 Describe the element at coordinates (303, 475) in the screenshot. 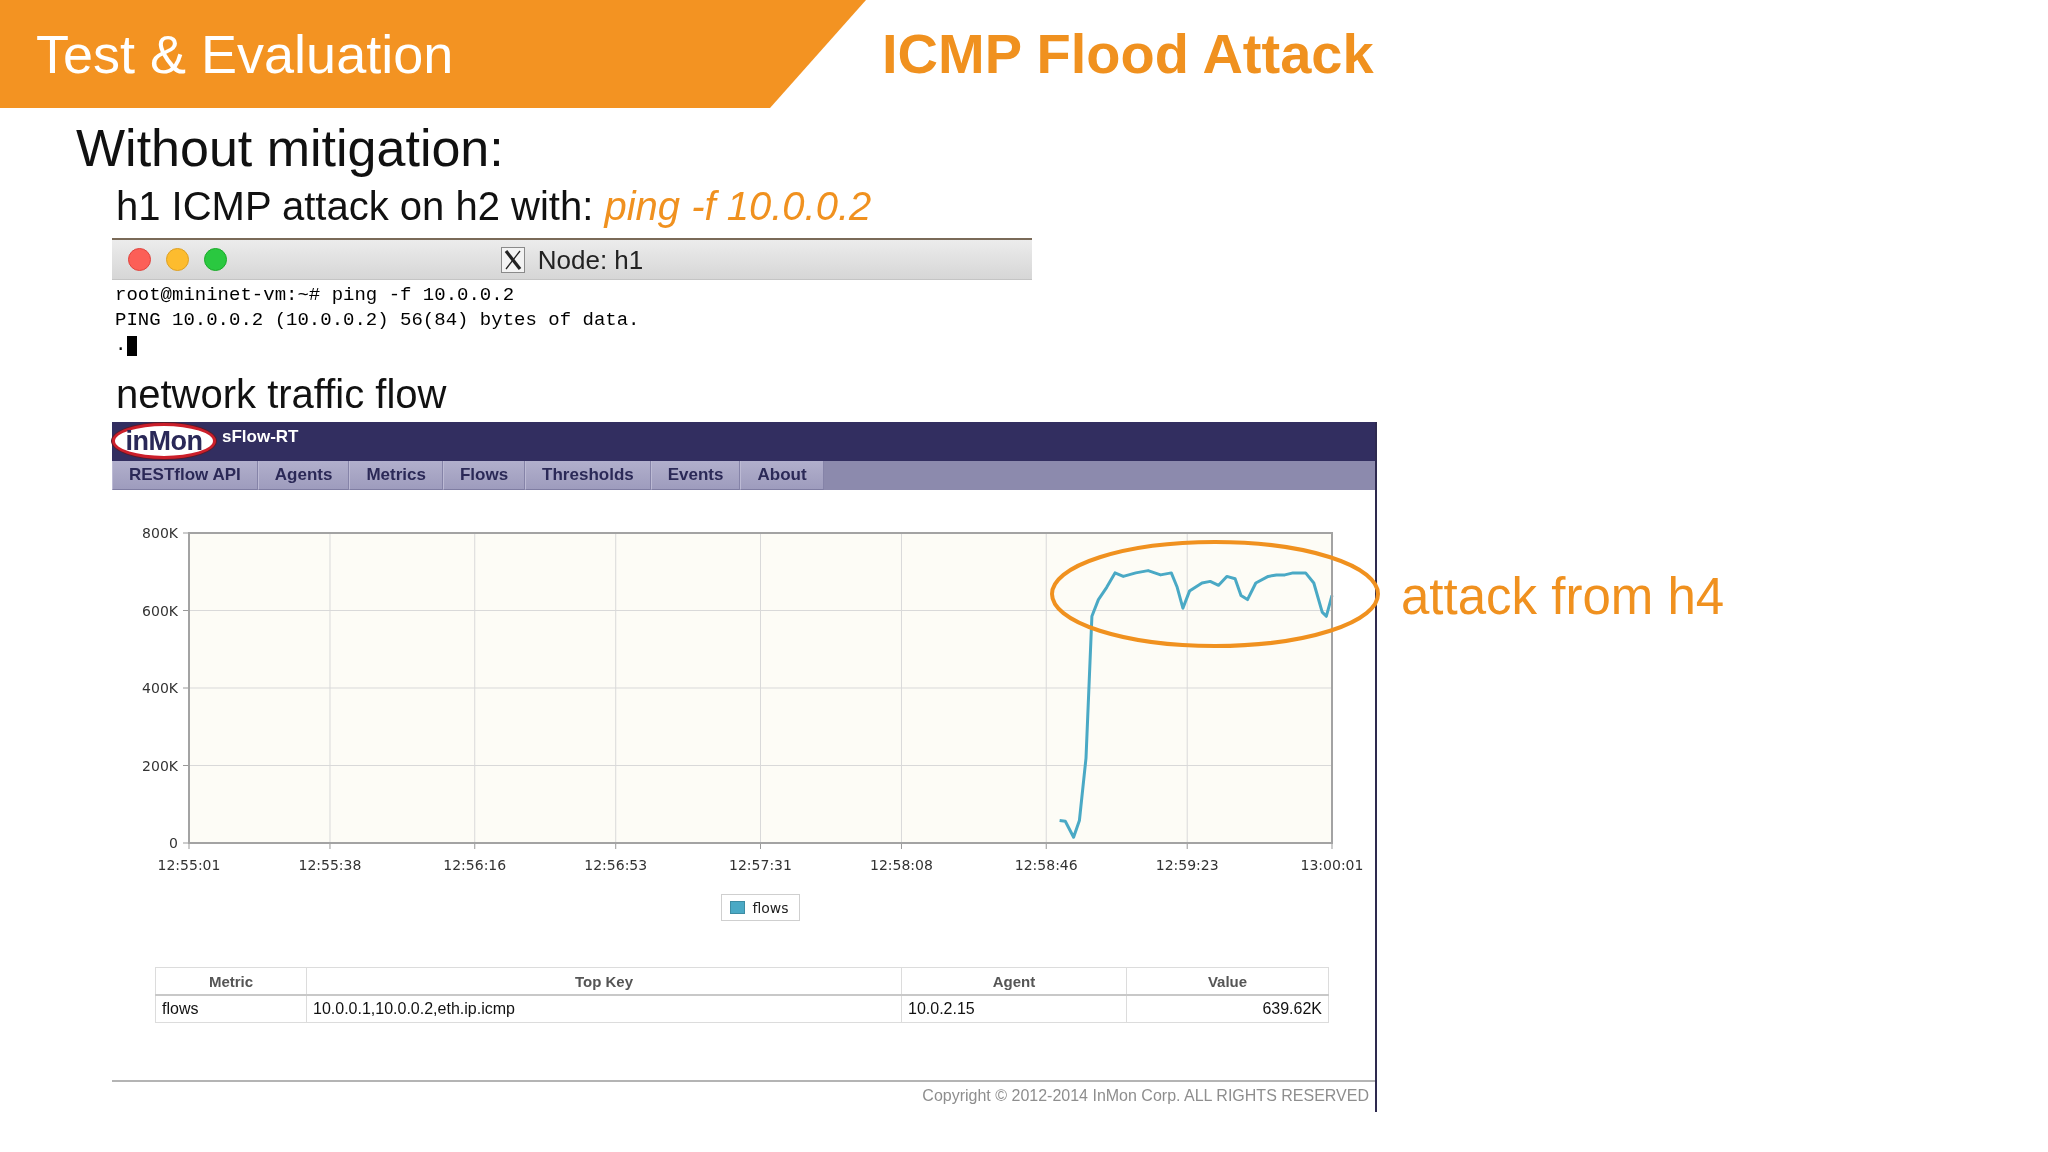

I see `nav-tab: Agents` at that location.